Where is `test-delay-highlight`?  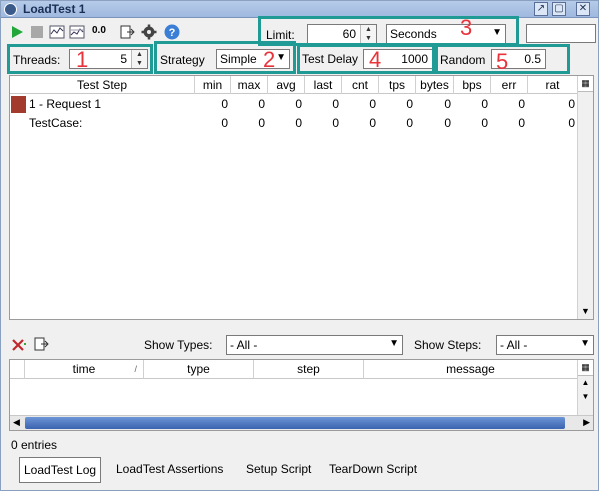 test-delay-highlight is located at coordinates (366, 59).